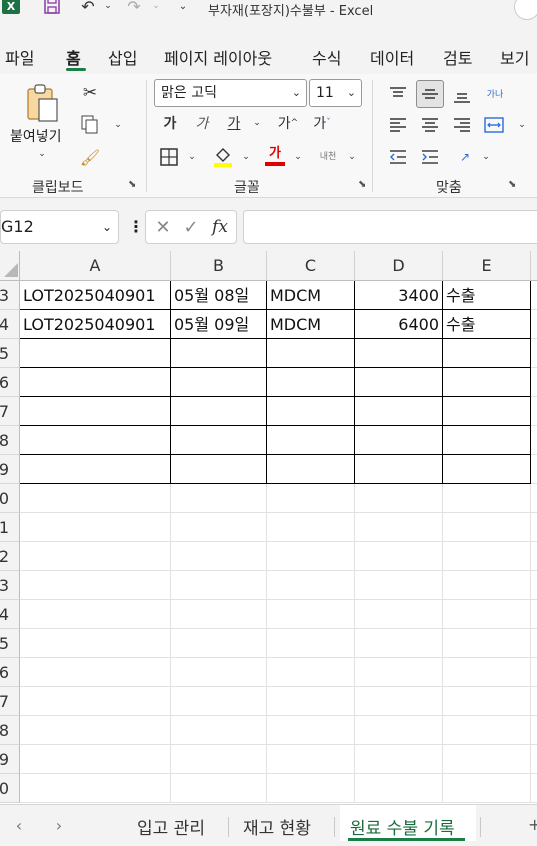  What do you see at coordinates (487, 324) in the screenshot?
I see `table-cell: 수출` at bounding box center [487, 324].